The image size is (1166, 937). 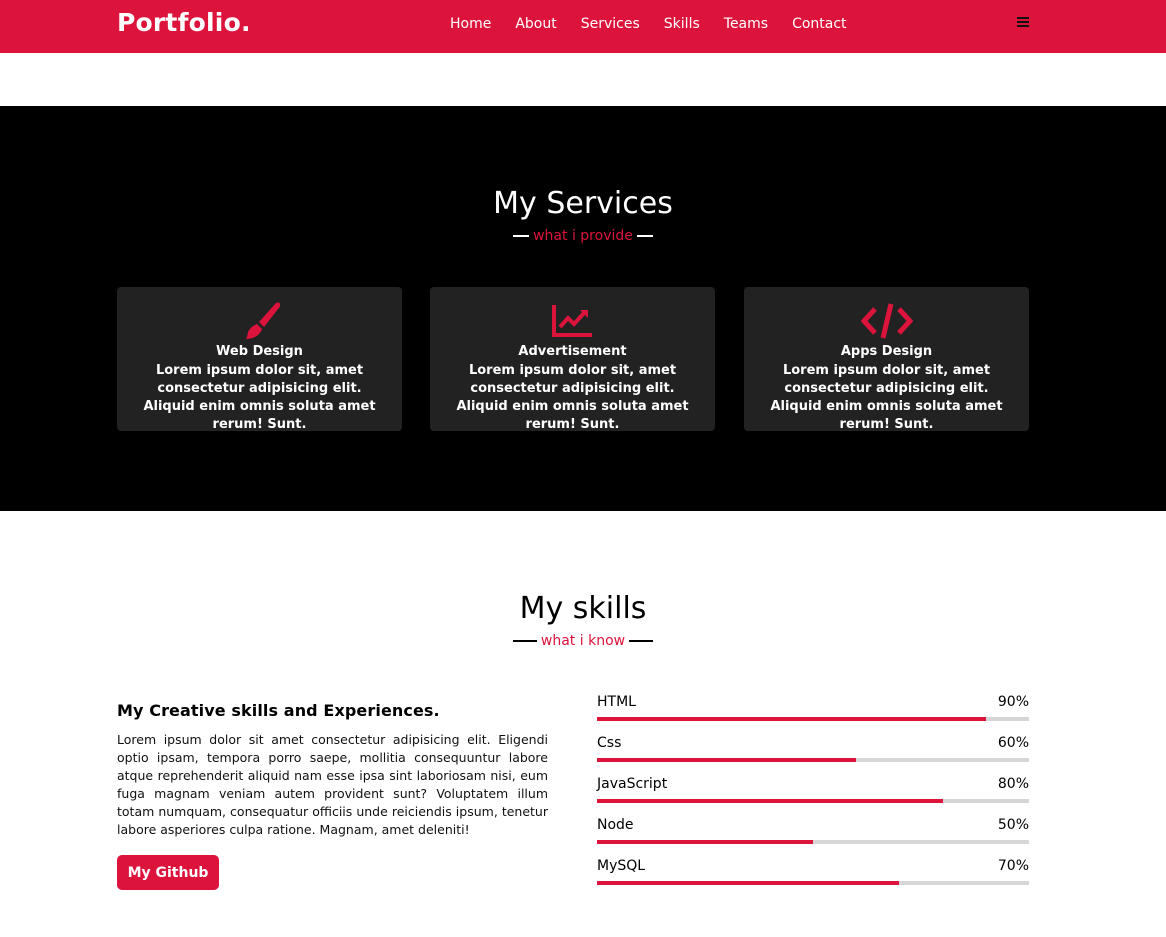 What do you see at coordinates (583, 203) in the screenshot?
I see `services-title: My Services` at bounding box center [583, 203].